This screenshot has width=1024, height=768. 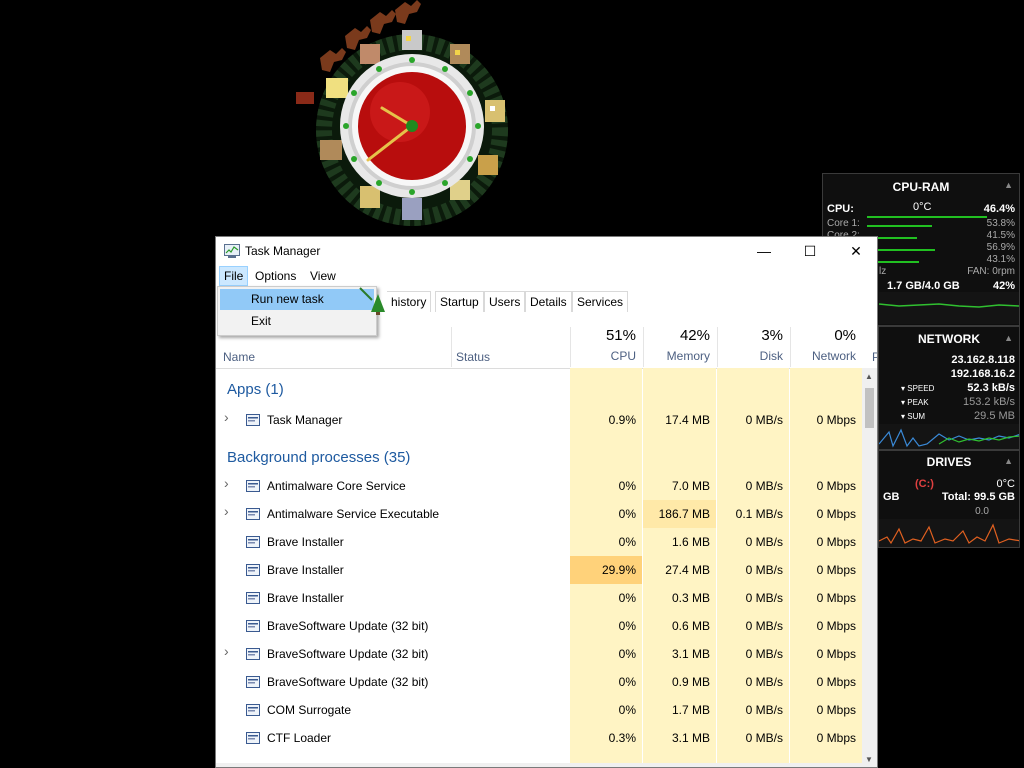 What do you see at coordinates (505, 301) in the screenshot?
I see `tab-users: Users` at bounding box center [505, 301].